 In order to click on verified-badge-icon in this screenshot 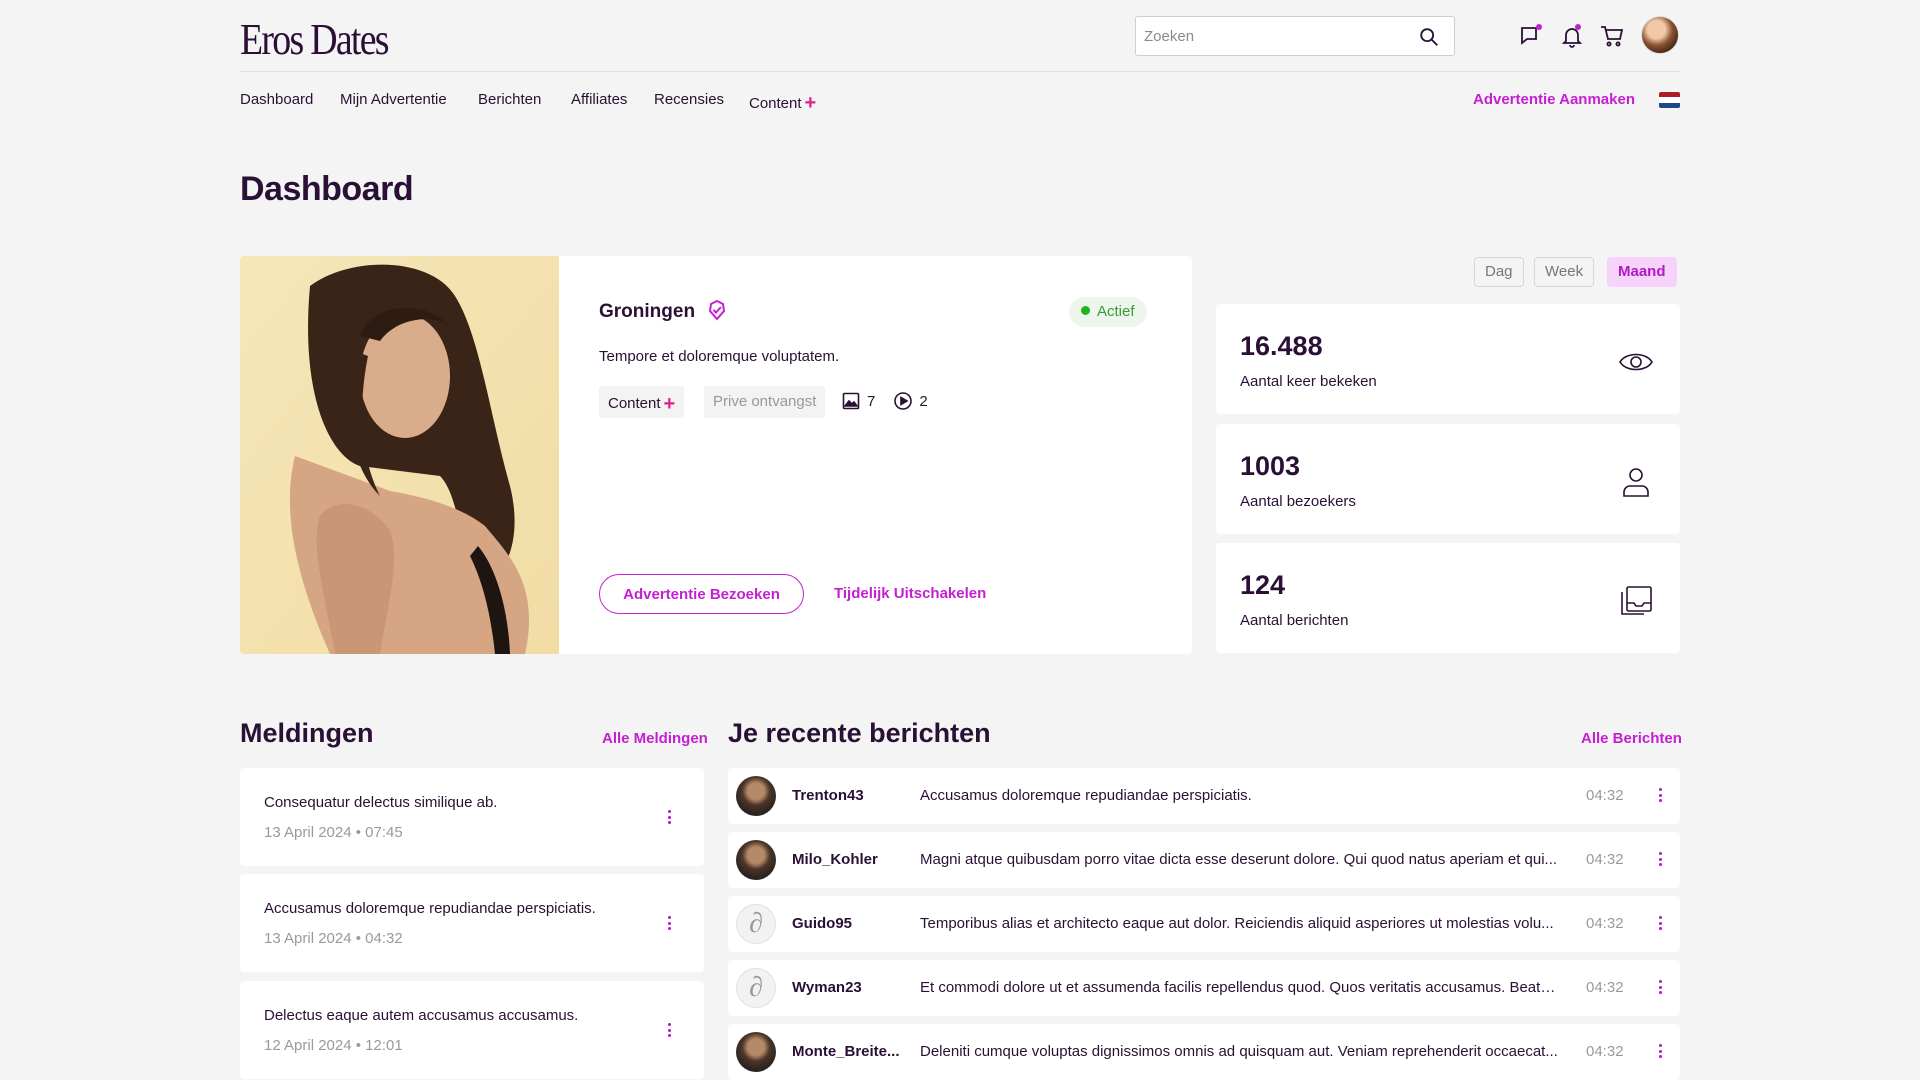, I will do `click(717, 310)`.